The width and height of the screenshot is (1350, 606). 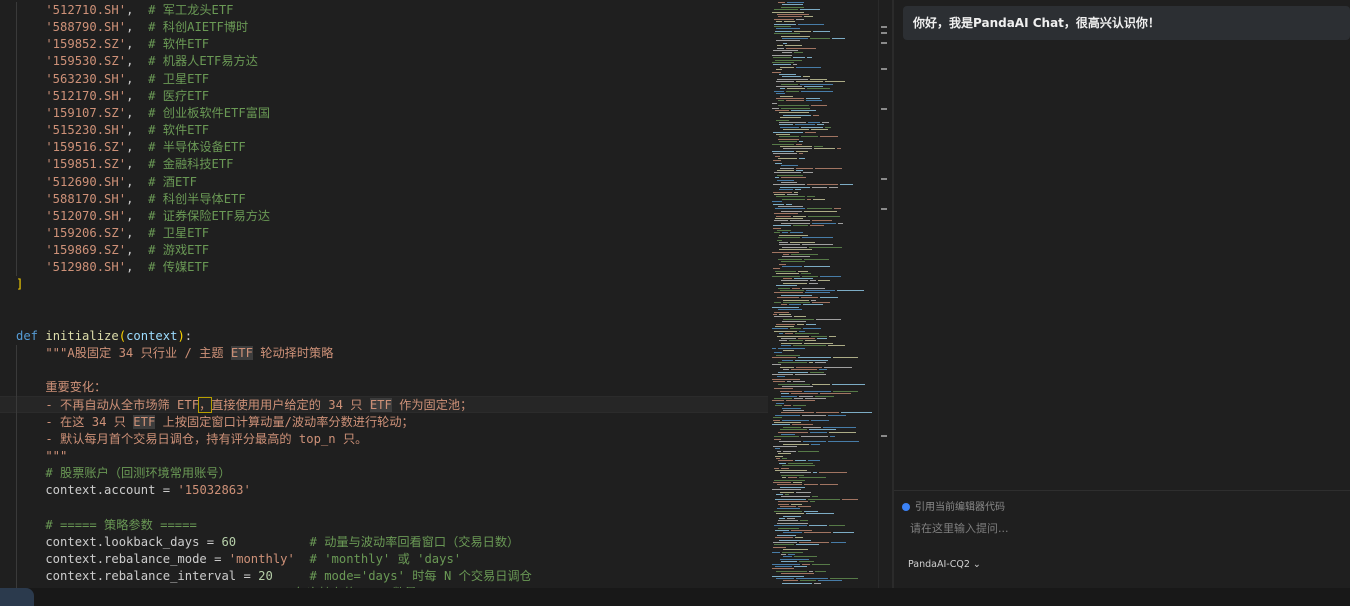 What do you see at coordinates (384, 284) in the screenshot?
I see `code-line: ]` at bounding box center [384, 284].